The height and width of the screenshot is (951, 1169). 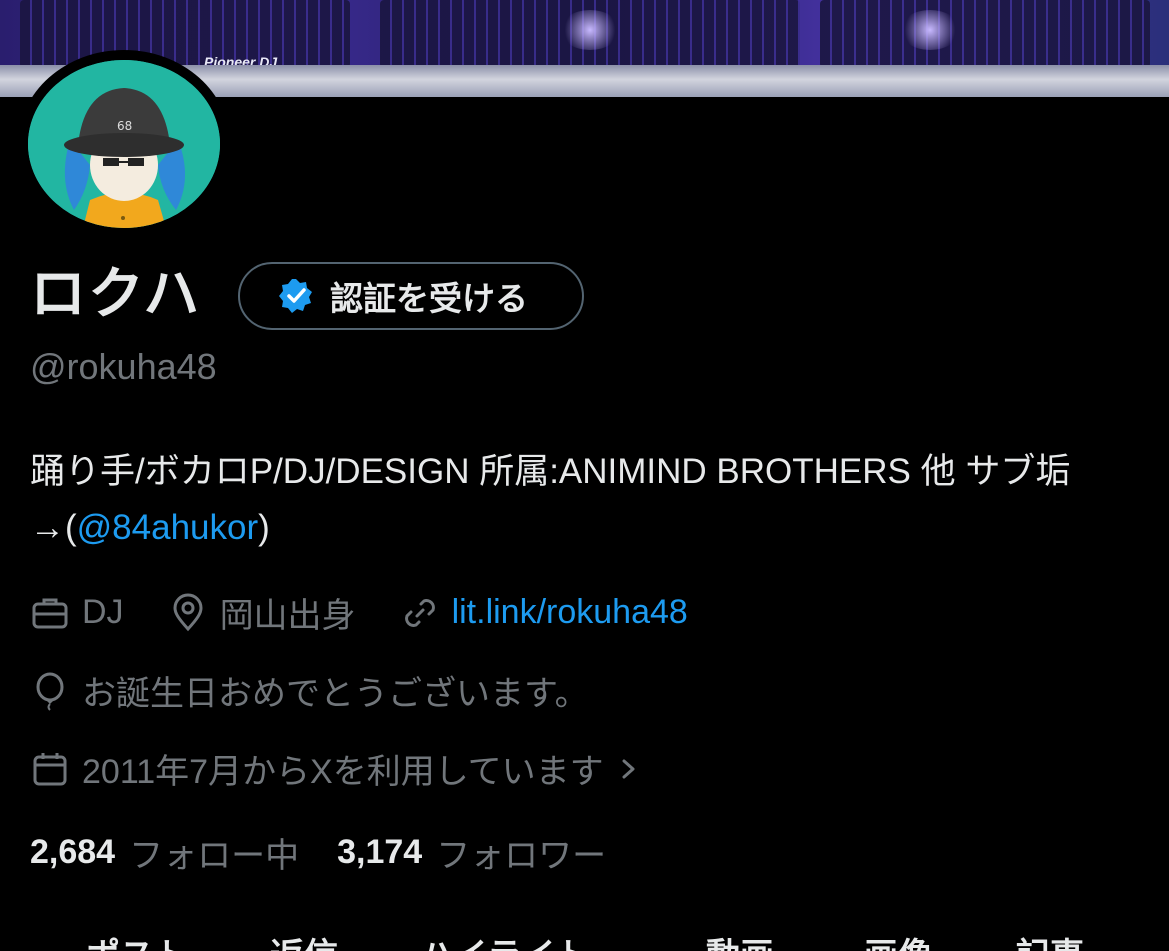 I want to click on joined-text: 2011年7月からXを利用しています, so click(x=343, y=772).